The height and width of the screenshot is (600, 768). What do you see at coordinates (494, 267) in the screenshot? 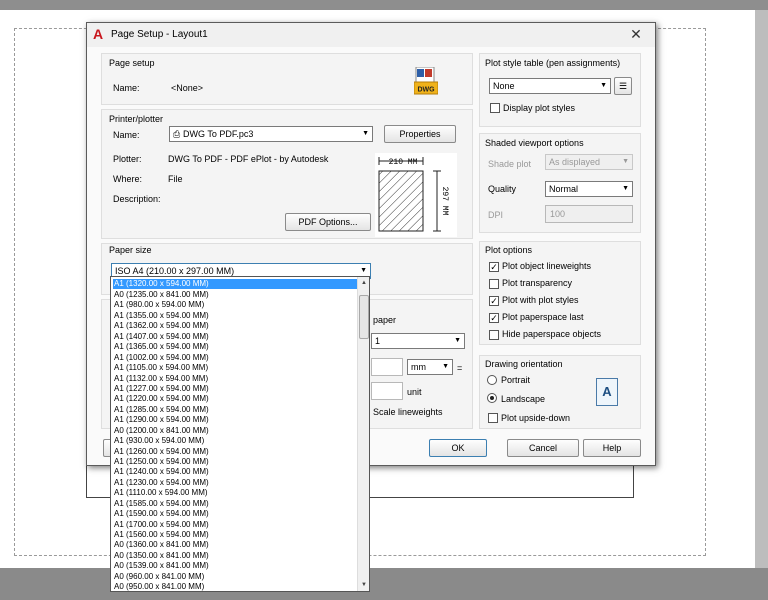
I see `plot-object-lineweights-checkbox: ✓` at bounding box center [494, 267].